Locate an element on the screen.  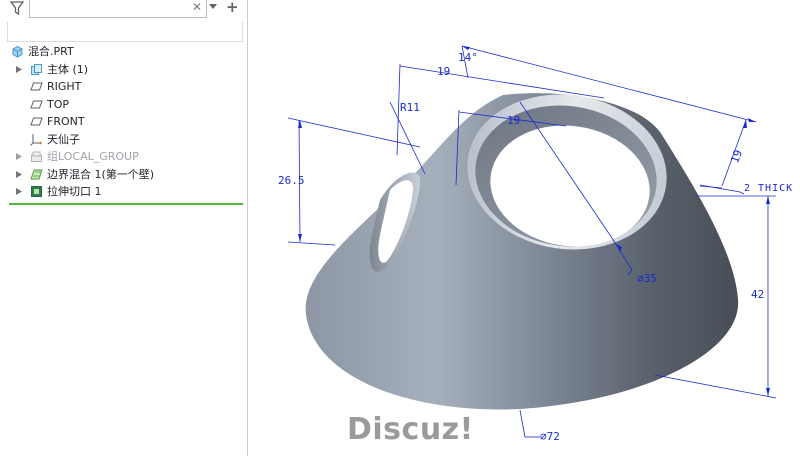
chevron-down-icon is located at coordinates (213, 7).